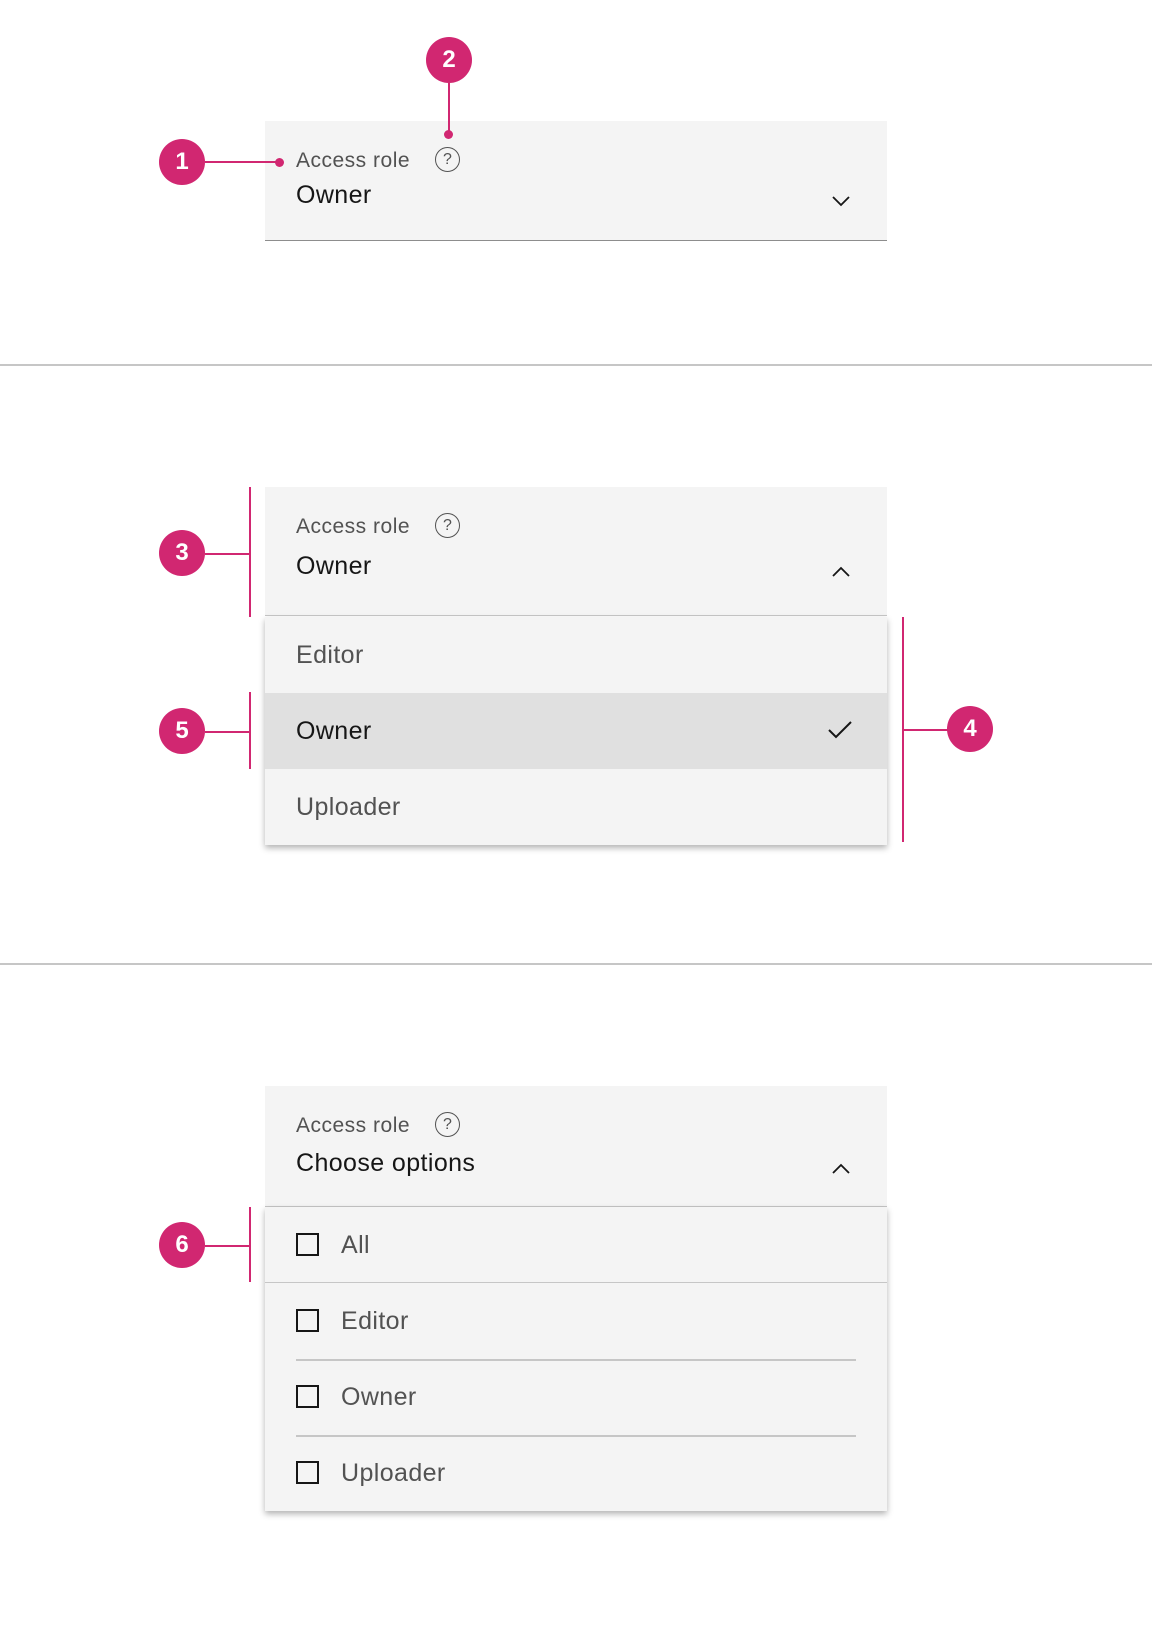  What do you see at coordinates (449, 60) in the screenshot?
I see `marker-2: 2` at bounding box center [449, 60].